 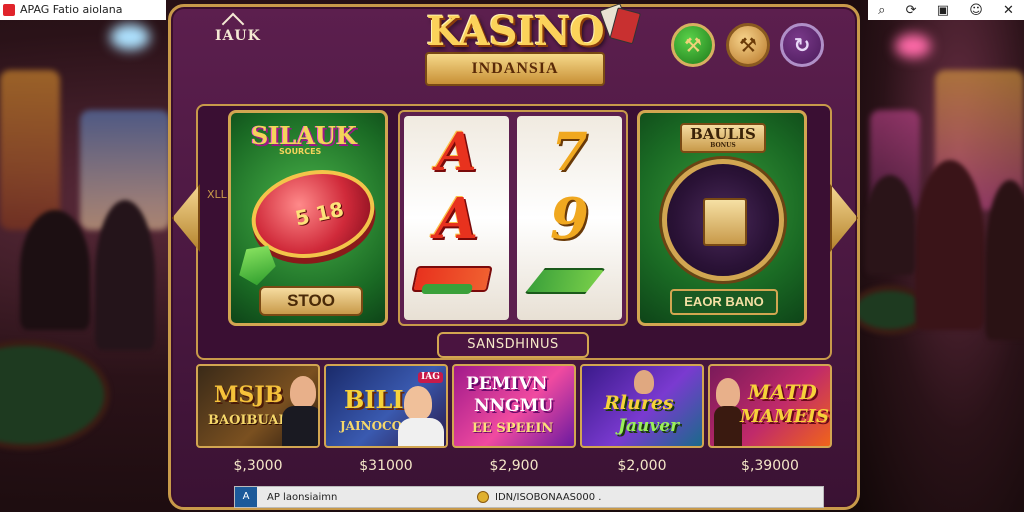 I want to click on game-badge: IAG, so click(x=430, y=377).